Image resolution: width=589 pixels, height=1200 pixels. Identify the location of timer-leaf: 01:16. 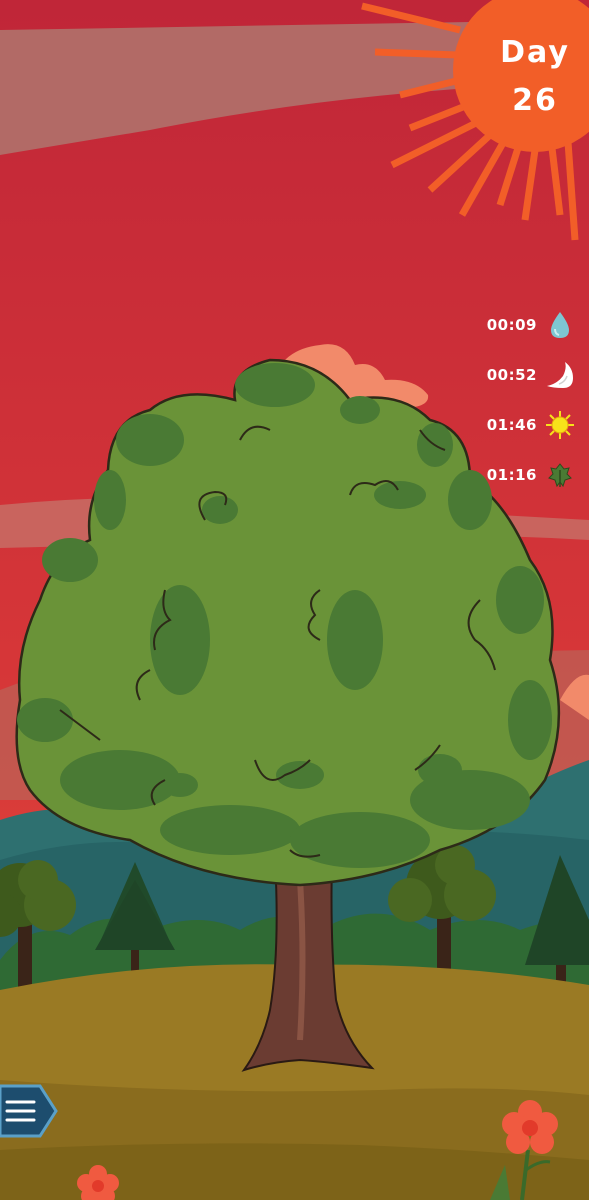
(528, 475).